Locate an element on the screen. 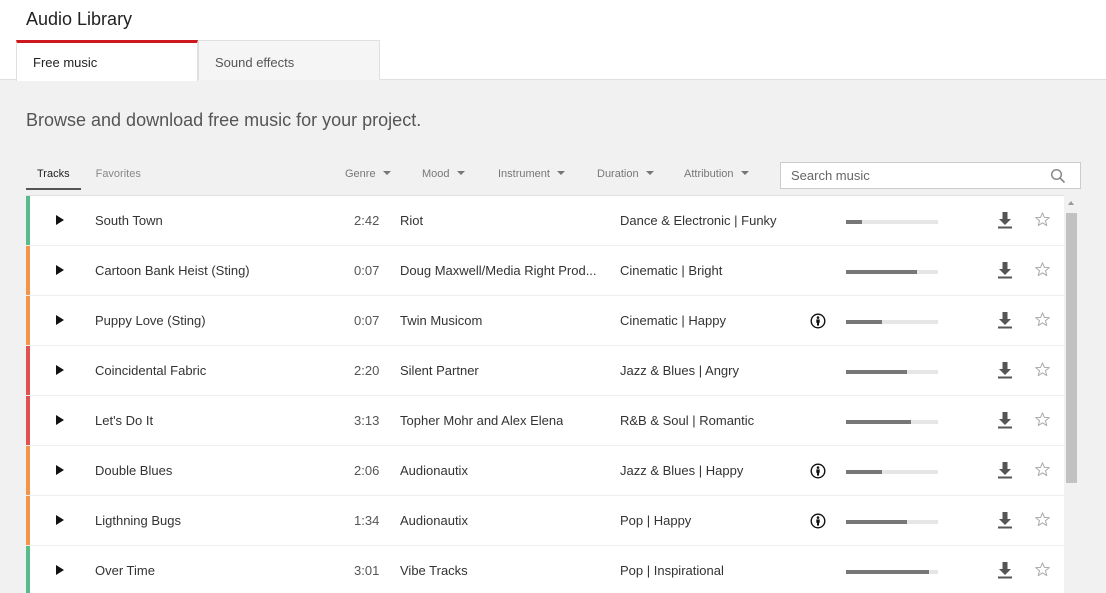 The width and height of the screenshot is (1106, 593). attribution-filter: Attribution is located at coordinates (716, 174).